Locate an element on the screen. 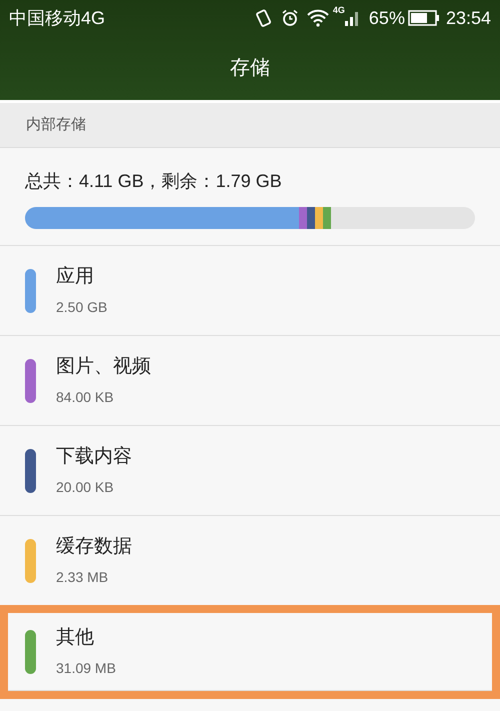  category-name: 应用 is located at coordinates (75, 276).